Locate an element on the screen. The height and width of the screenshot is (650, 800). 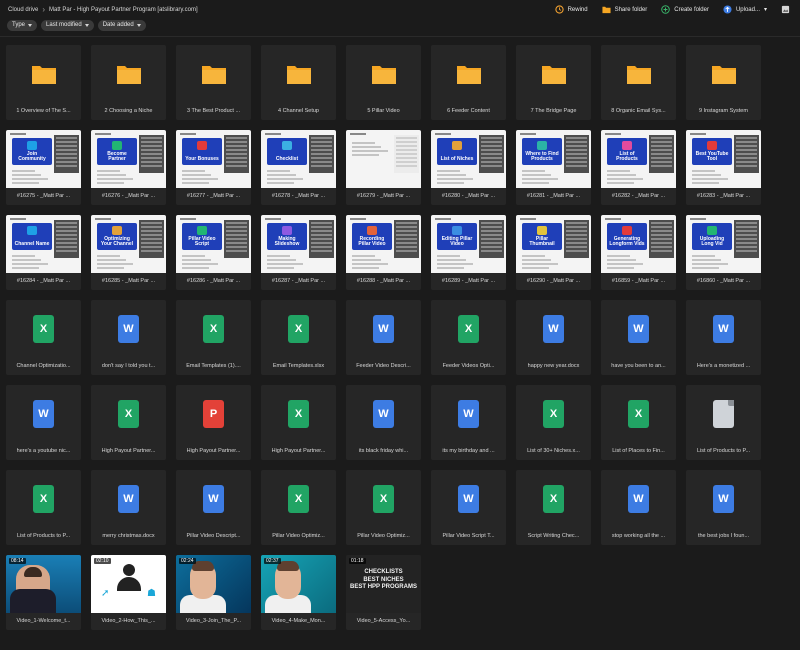
tile-preview: 08:14 is located at coordinates (43, 584).